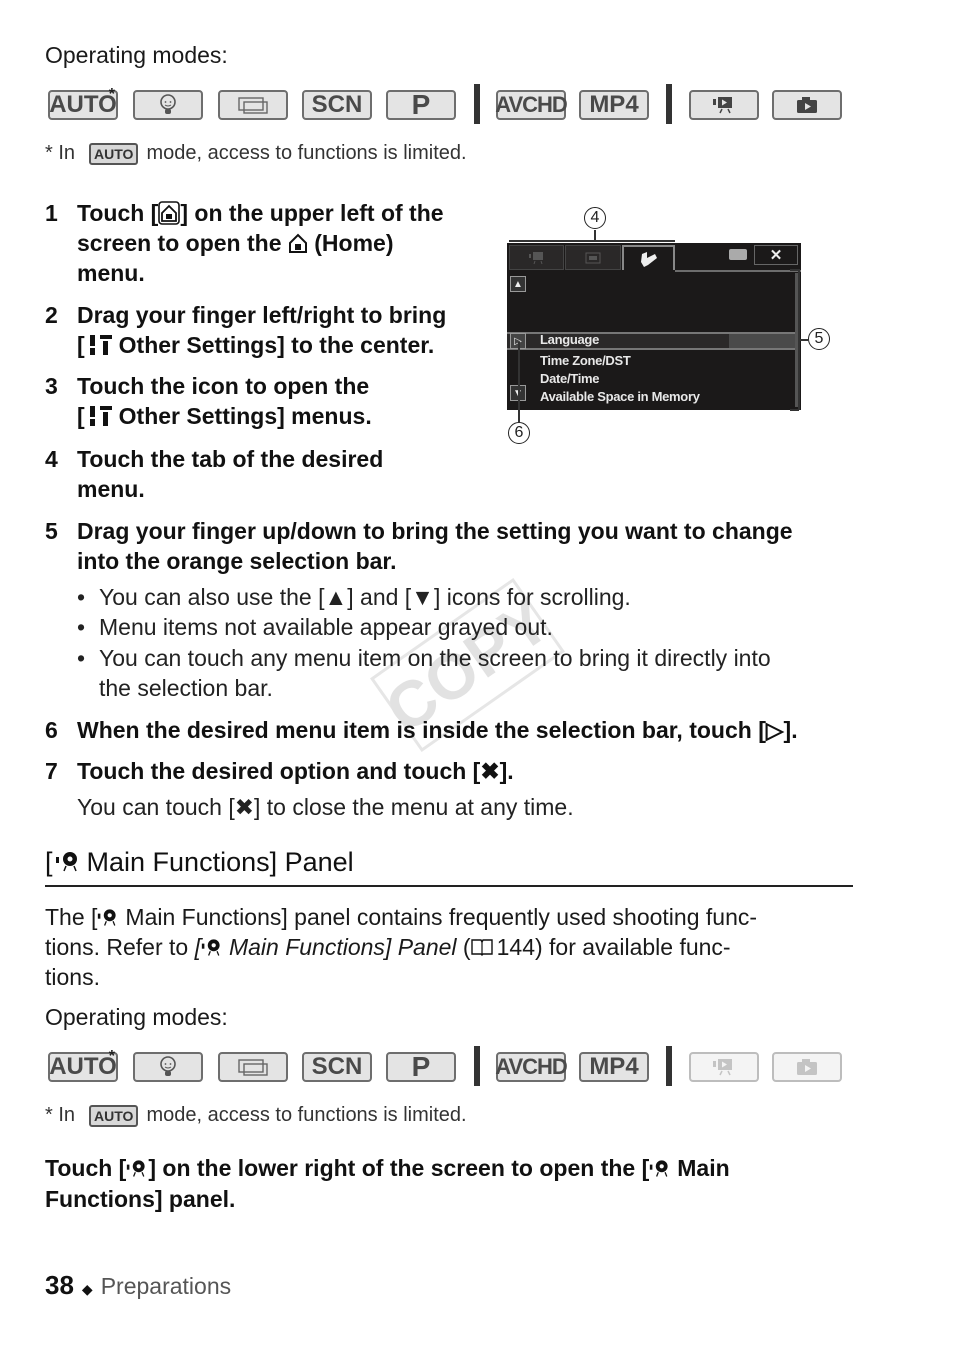 The width and height of the screenshot is (954, 1345). Describe the element at coordinates (481, 947) in the screenshot. I see `book-icon` at that location.